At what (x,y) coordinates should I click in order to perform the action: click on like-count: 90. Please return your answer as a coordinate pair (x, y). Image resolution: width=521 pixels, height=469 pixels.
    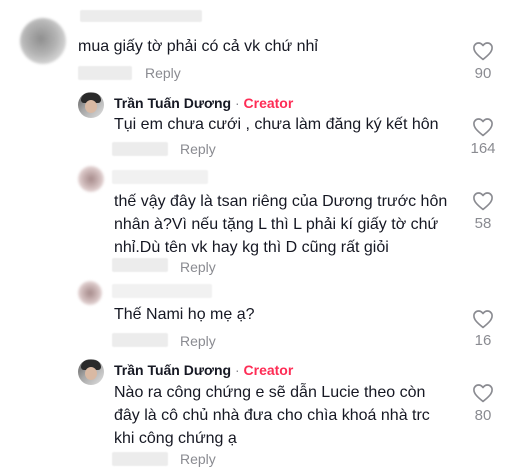
    Looking at the image, I should click on (483, 73).